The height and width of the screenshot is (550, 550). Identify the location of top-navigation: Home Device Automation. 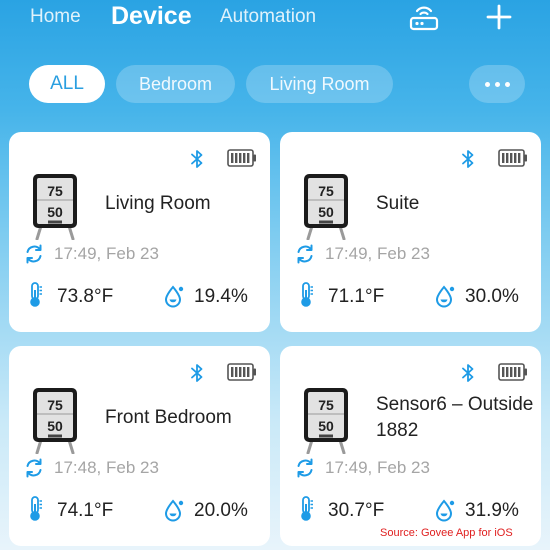
(275, 20).